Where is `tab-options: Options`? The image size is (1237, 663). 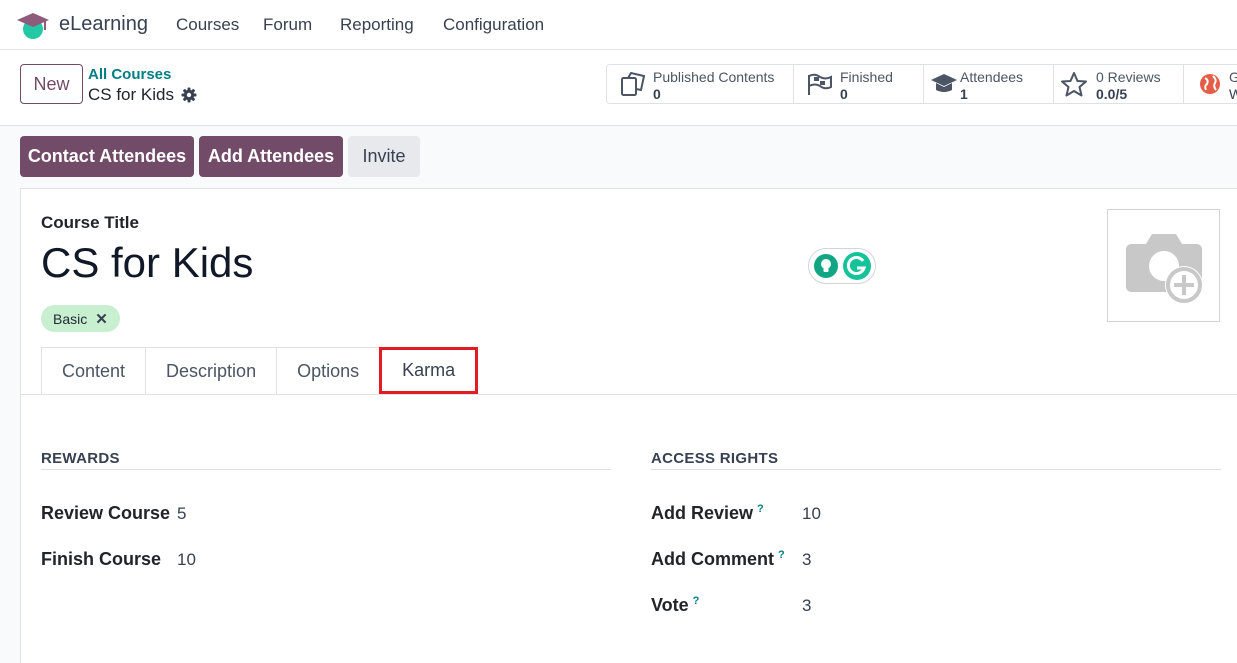 tab-options: Options is located at coordinates (328, 370).